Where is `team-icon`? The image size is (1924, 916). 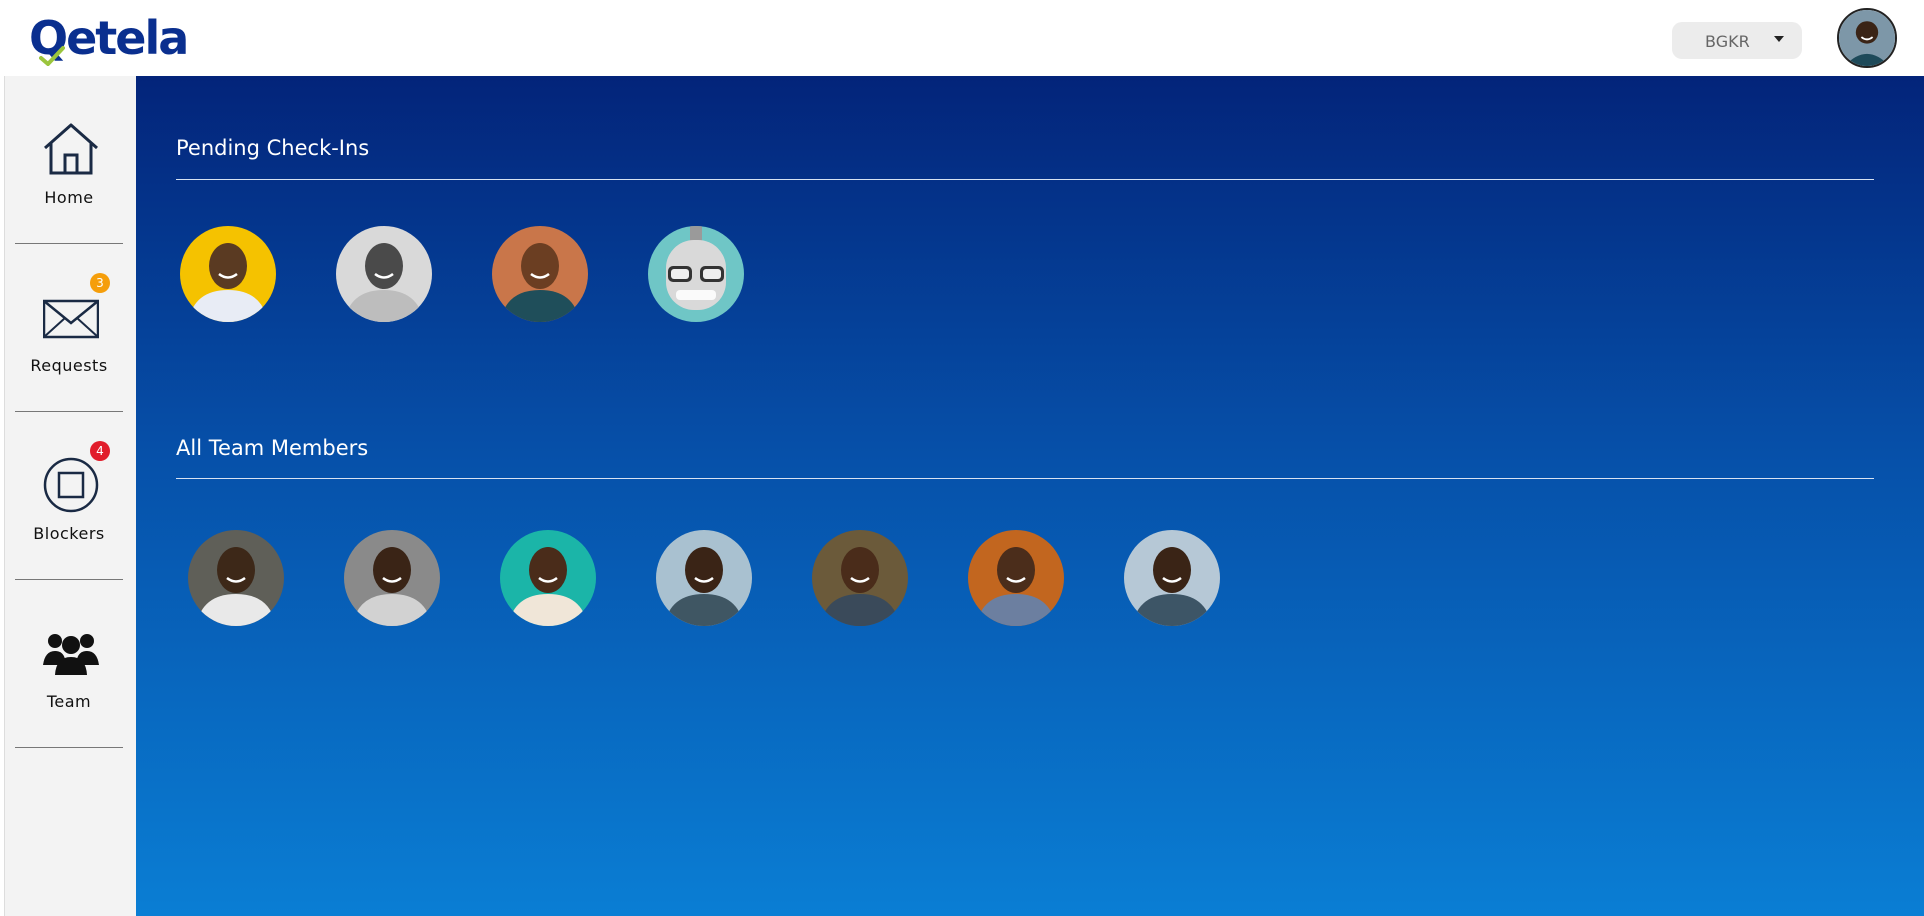
team-icon is located at coordinates (71, 654).